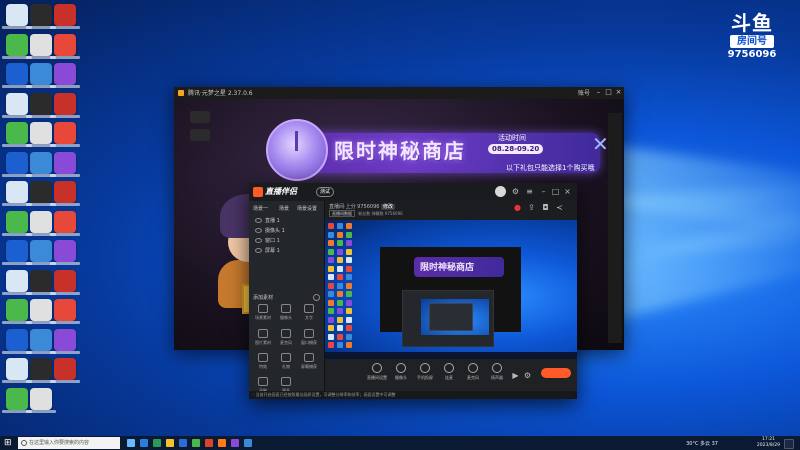 The image size is (800, 450). Describe the element at coordinates (263, 337) in the screenshot. I see `tool-image: 图片素材` at that location.